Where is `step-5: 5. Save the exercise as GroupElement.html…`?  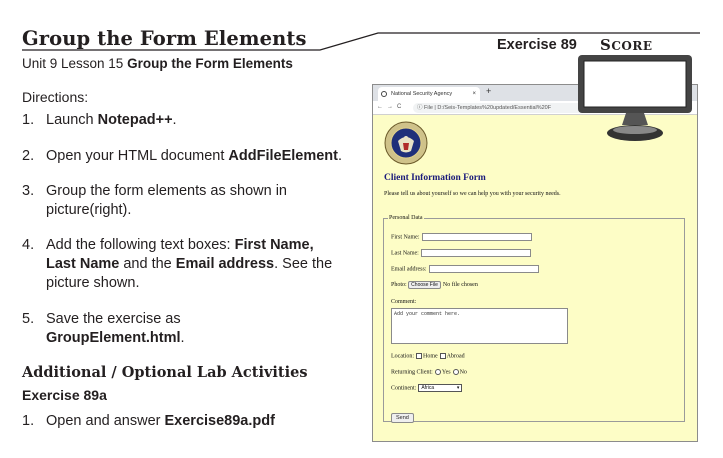
step-5: 5. Save the exercise as GroupElement.html… is located at coordinates (103, 328).